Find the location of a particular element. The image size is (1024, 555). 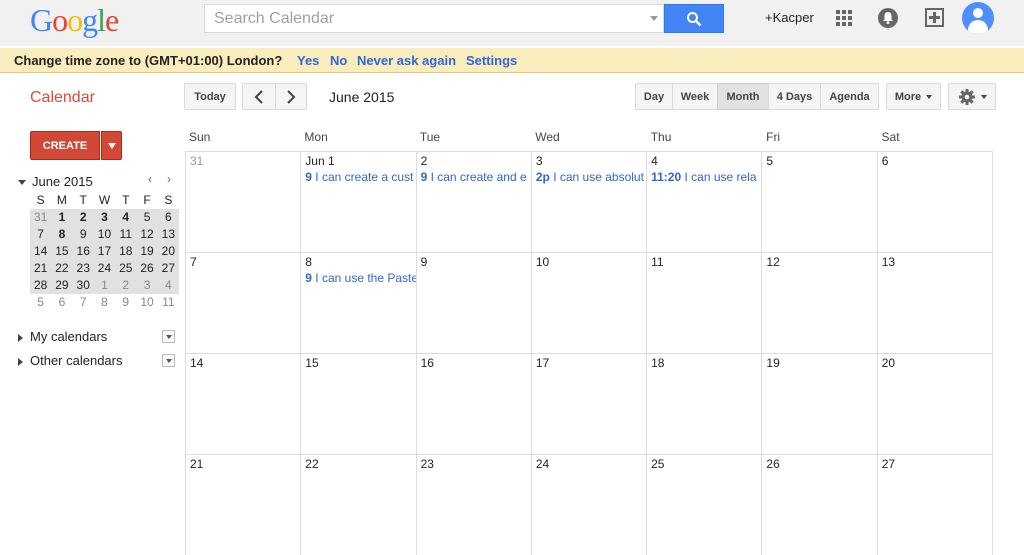

day-number: 15 is located at coordinates (358, 363).